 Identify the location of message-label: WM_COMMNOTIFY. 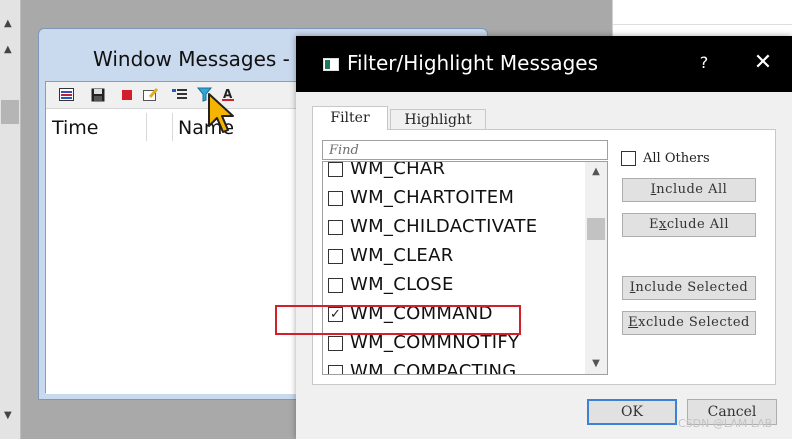
(435, 342).